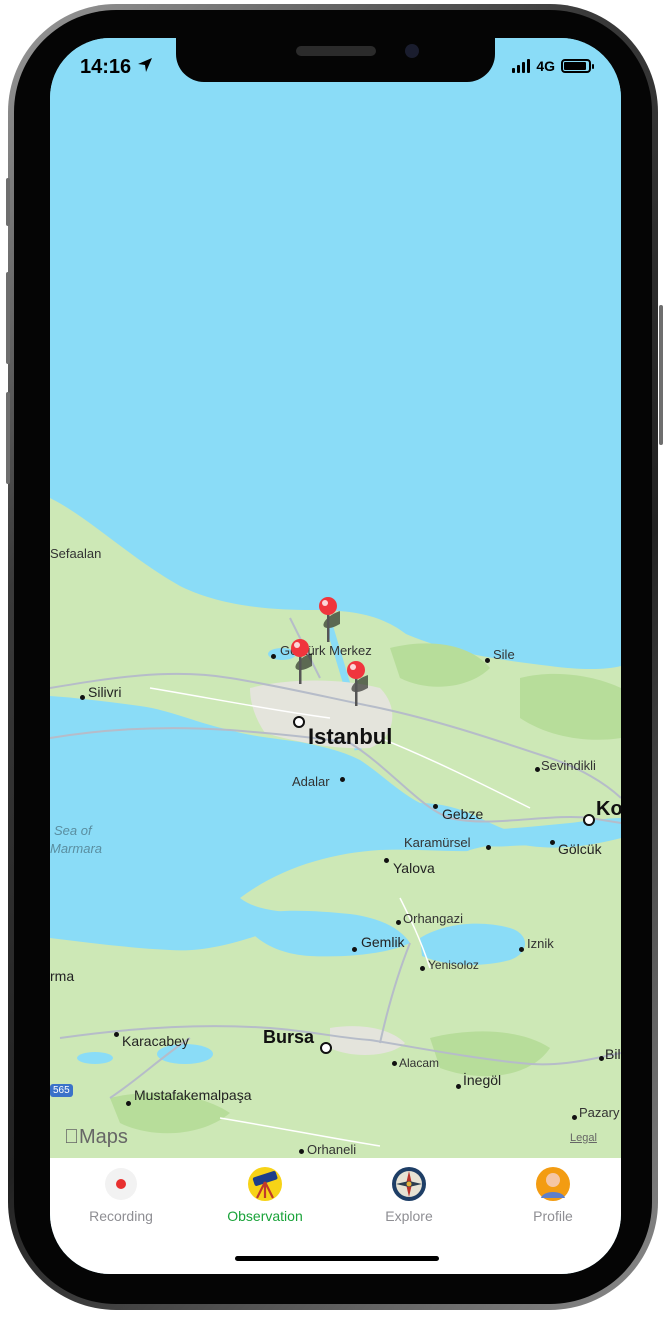 The height and width of the screenshot is (1320, 669). What do you see at coordinates (553, 1216) in the screenshot?
I see `tab-profile-label: Profile` at bounding box center [553, 1216].